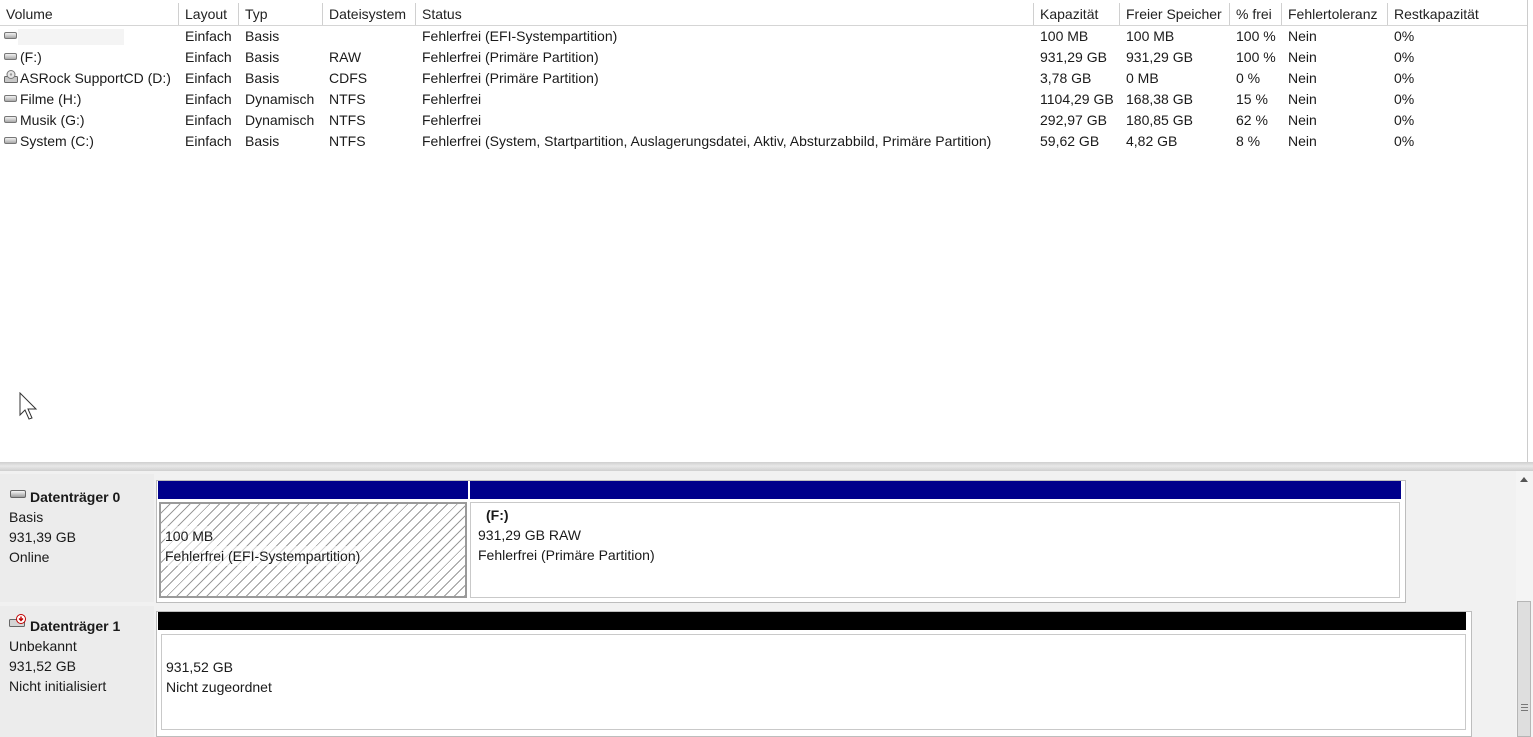  What do you see at coordinates (1175, 14) in the screenshot?
I see `col-header-freier-speicher: Freier Speicher` at bounding box center [1175, 14].